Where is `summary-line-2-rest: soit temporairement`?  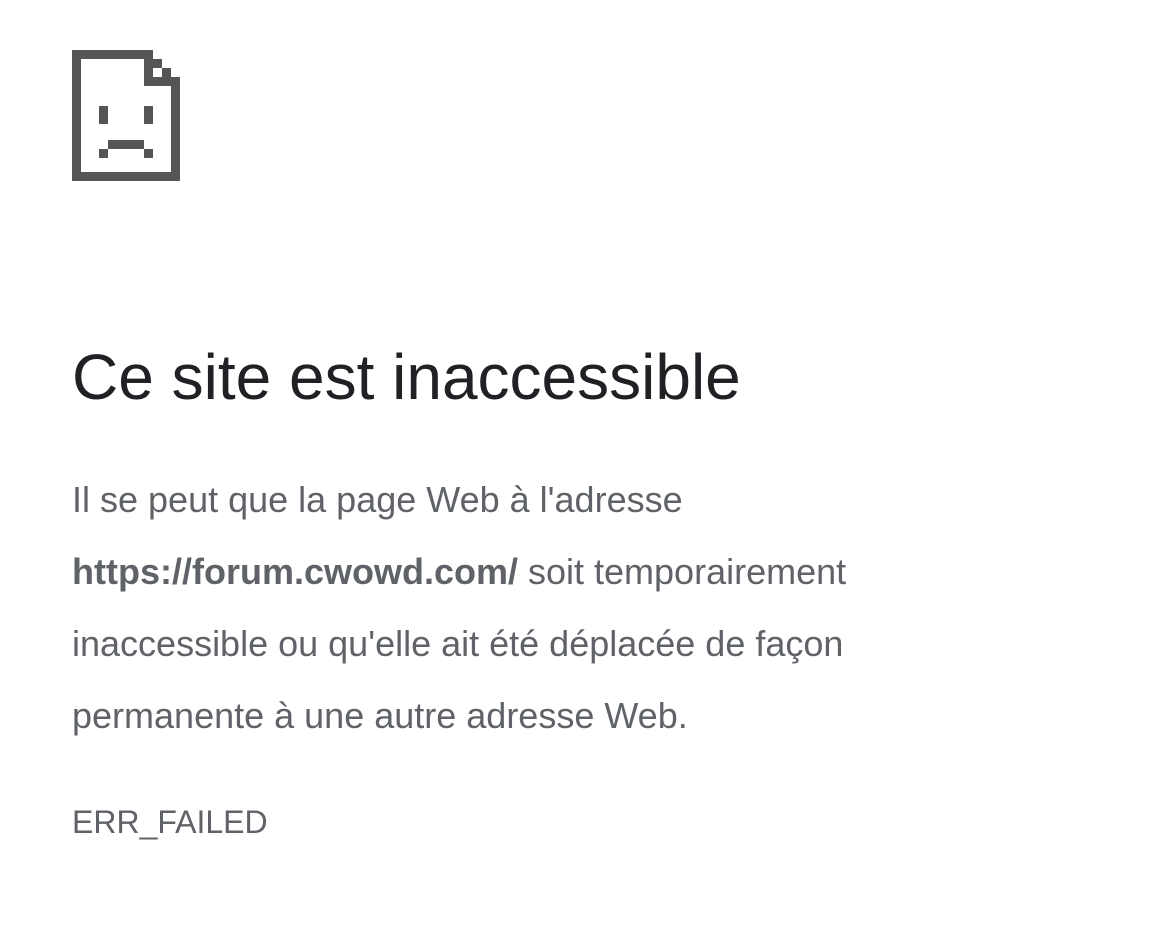
summary-line-2-rest: soit temporairement is located at coordinates (682, 571).